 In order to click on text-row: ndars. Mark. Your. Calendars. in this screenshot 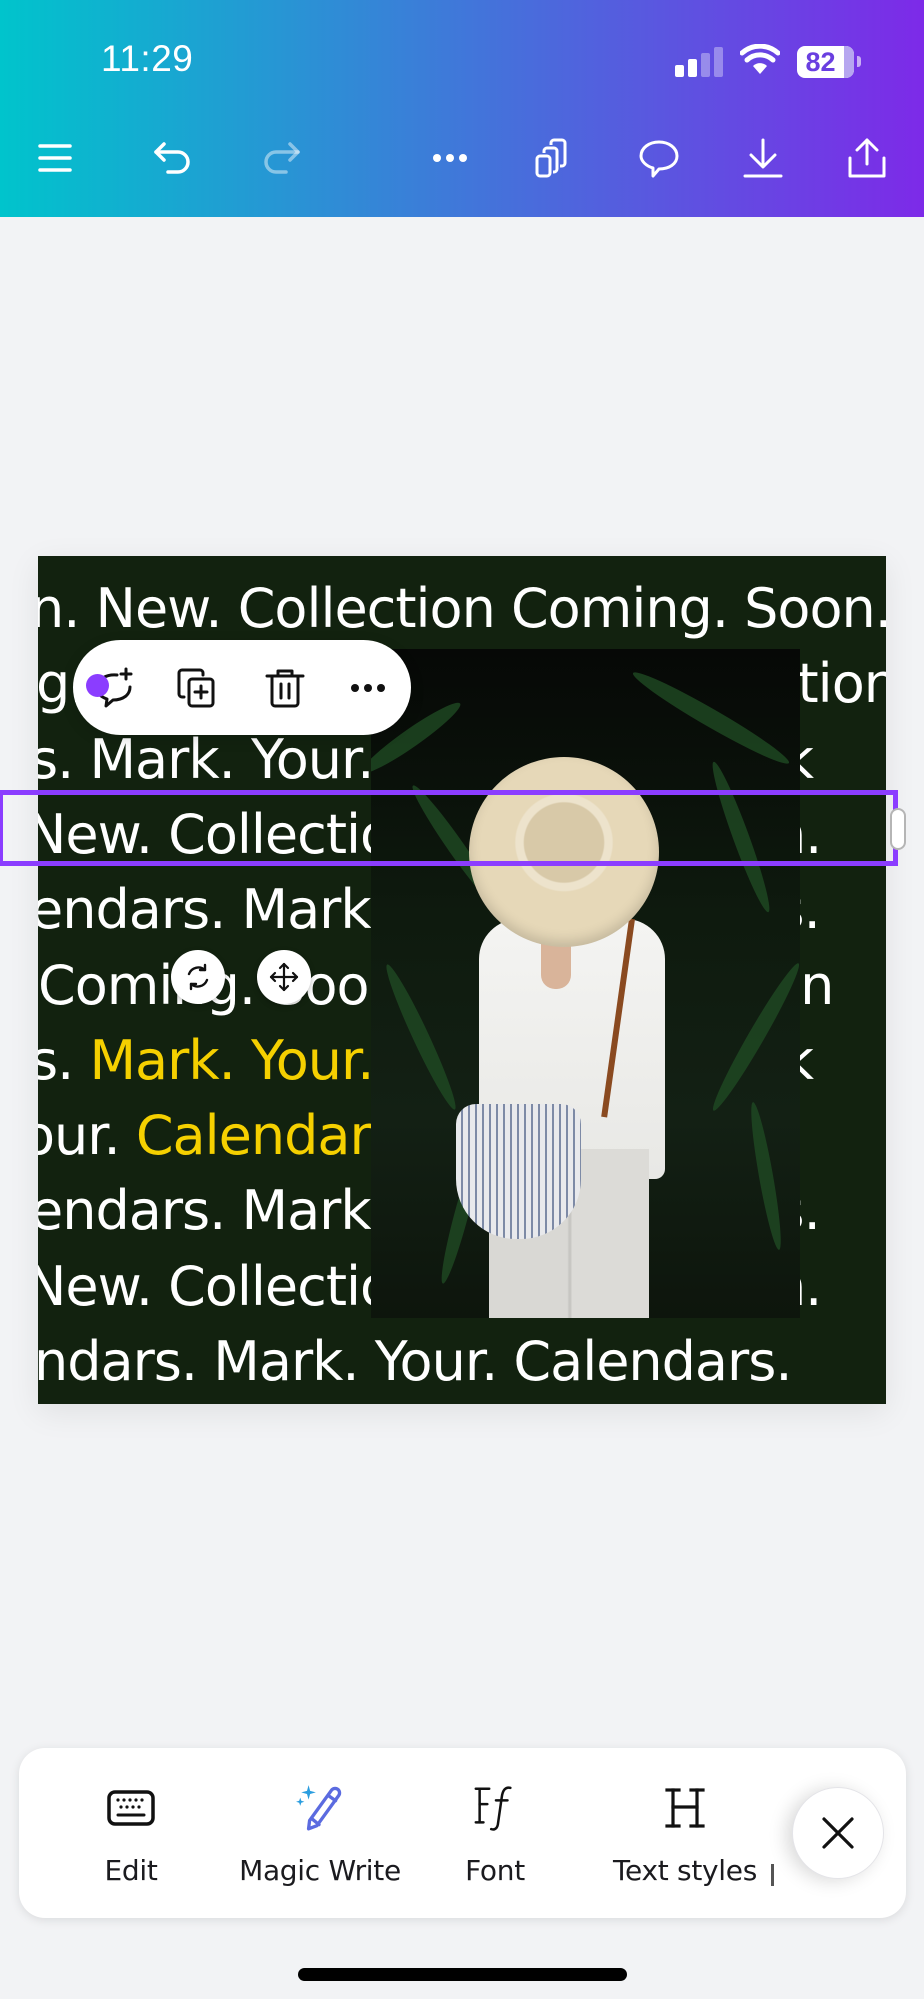, I will do `click(415, 1362)`.